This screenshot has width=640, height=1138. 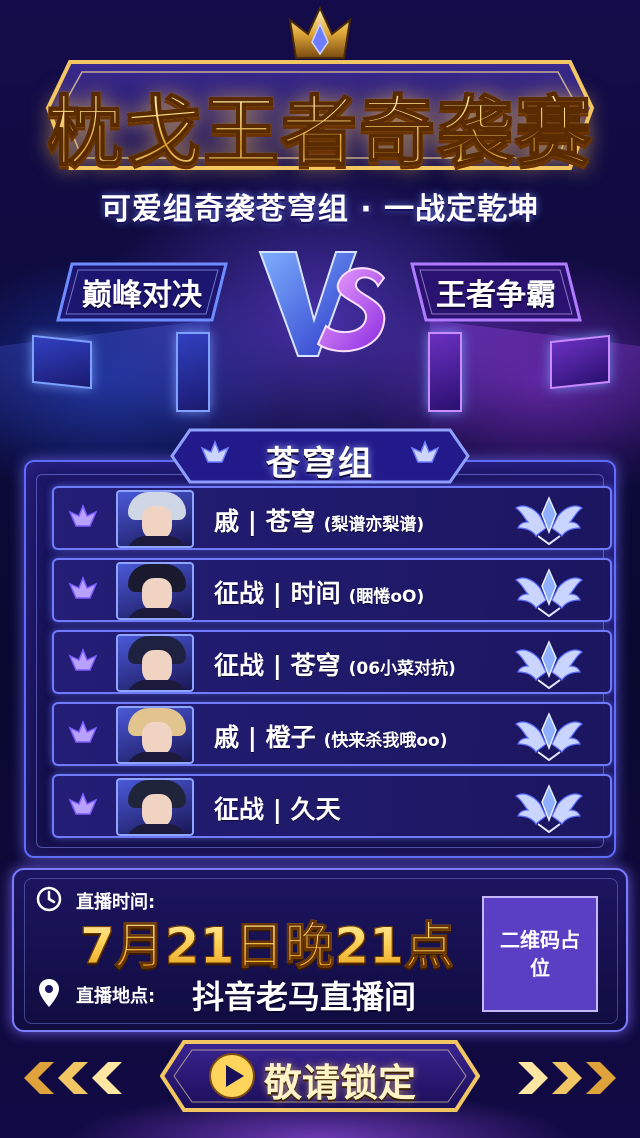 What do you see at coordinates (320, 456) in the screenshot?
I see `group-tab: 苍穹组` at bounding box center [320, 456].